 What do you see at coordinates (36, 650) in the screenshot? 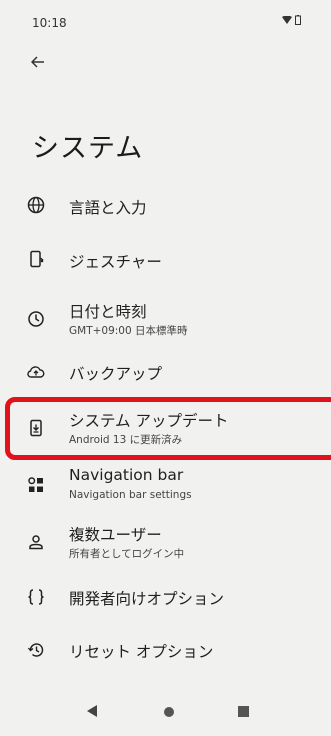
I see `restore-icon` at bounding box center [36, 650].